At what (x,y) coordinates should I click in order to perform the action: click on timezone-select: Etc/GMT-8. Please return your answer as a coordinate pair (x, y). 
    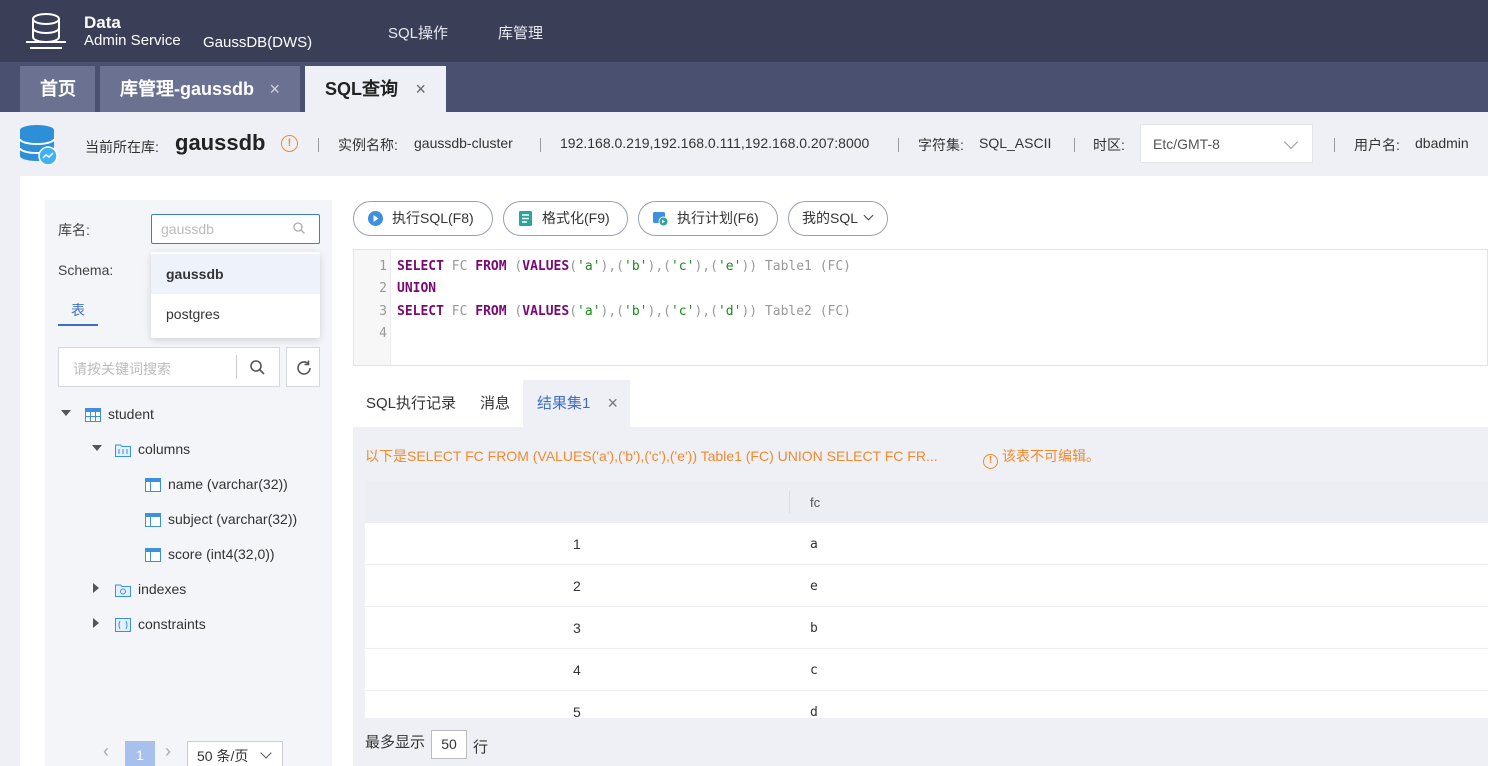
    Looking at the image, I should click on (1226, 143).